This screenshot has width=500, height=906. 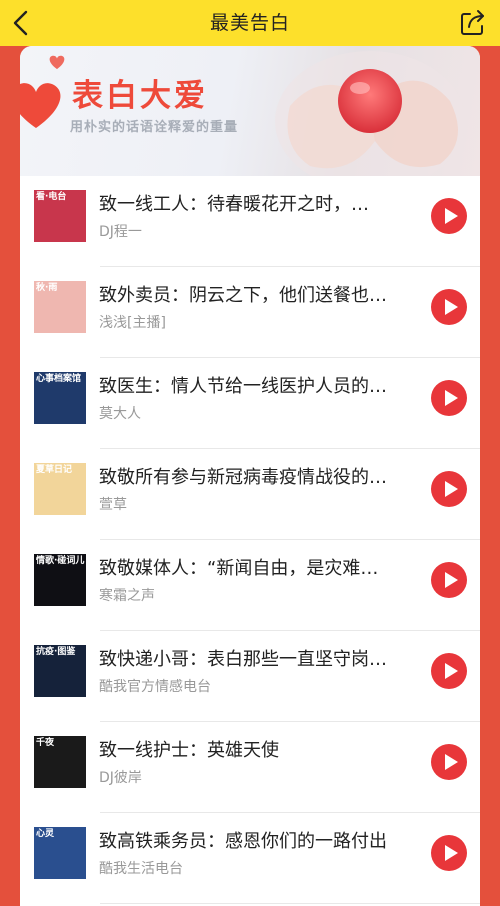 What do you see at coordinates (140, 96) in the screenshot?
I see `banner-title: 表白大爱` at bounding box center [140, 96].